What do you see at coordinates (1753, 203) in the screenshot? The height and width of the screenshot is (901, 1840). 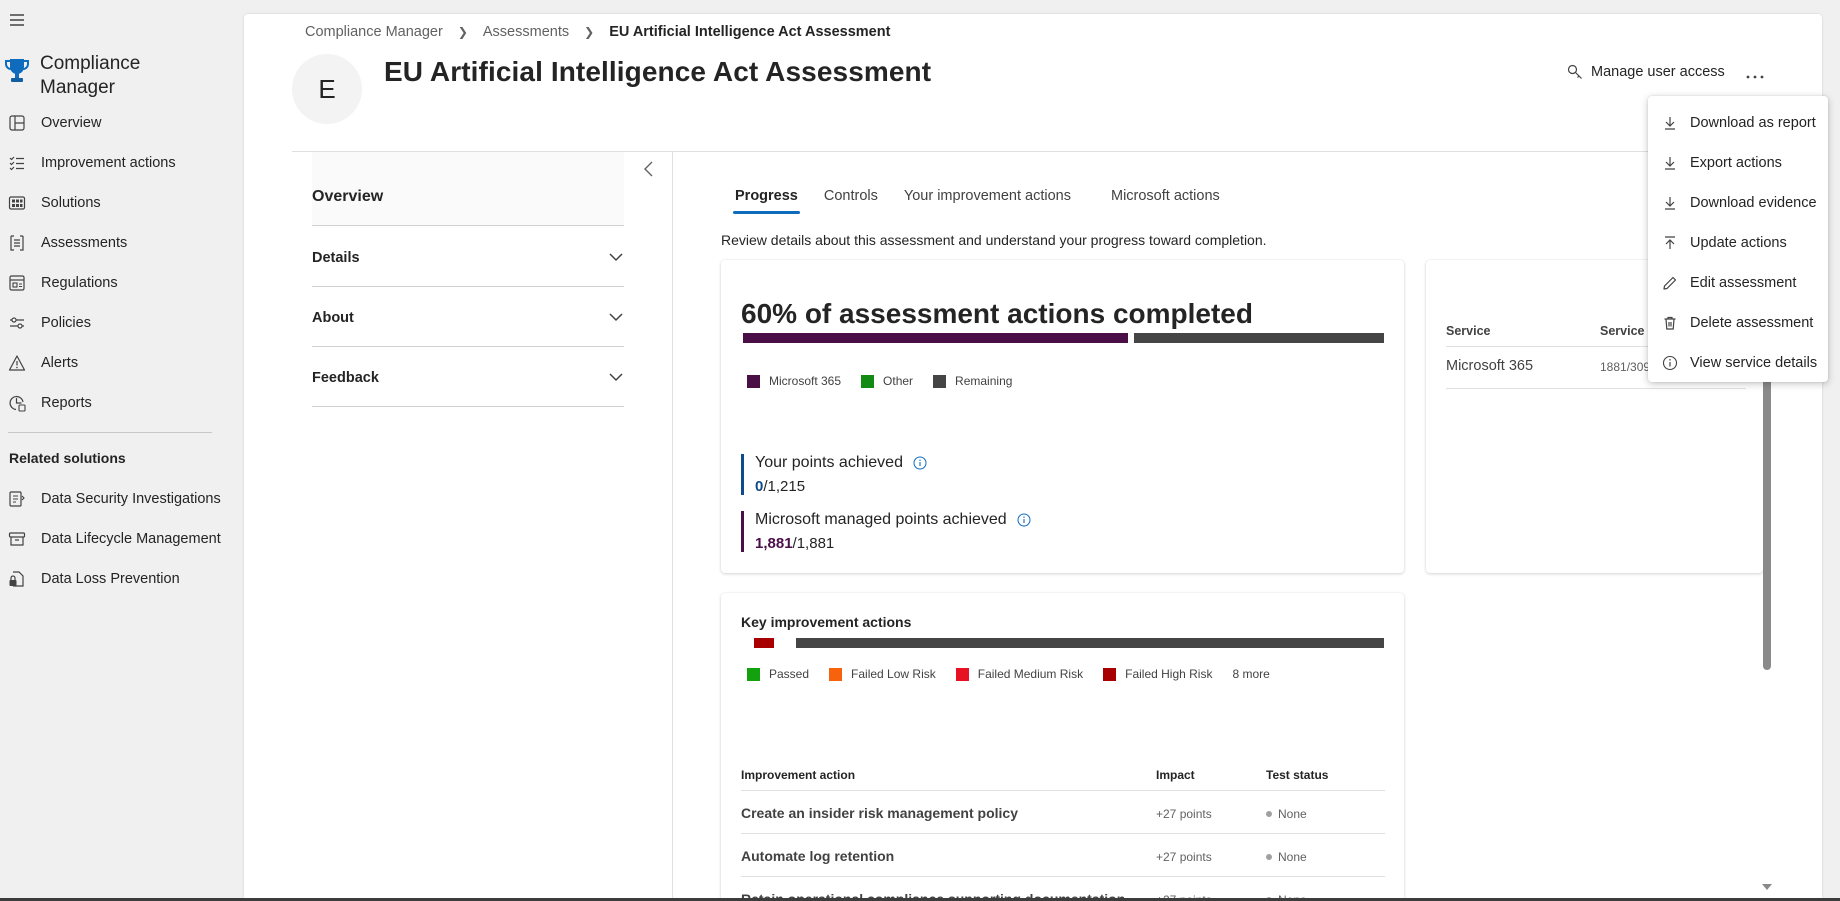 I see `menu-item-label: Download evidence` at bounding box center [1753, 203].